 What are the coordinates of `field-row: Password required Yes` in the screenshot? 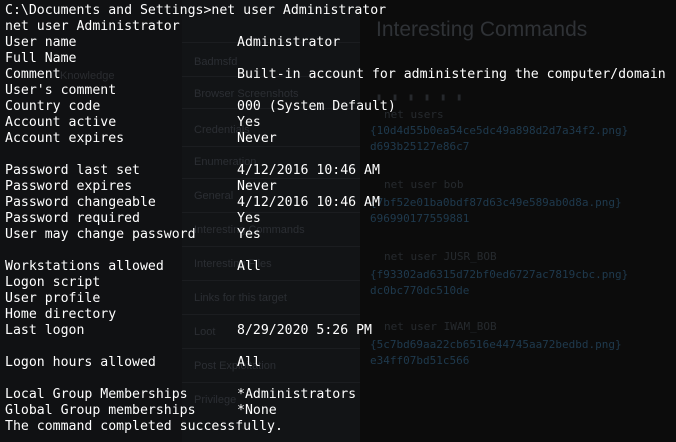 It's located at (340, 219).